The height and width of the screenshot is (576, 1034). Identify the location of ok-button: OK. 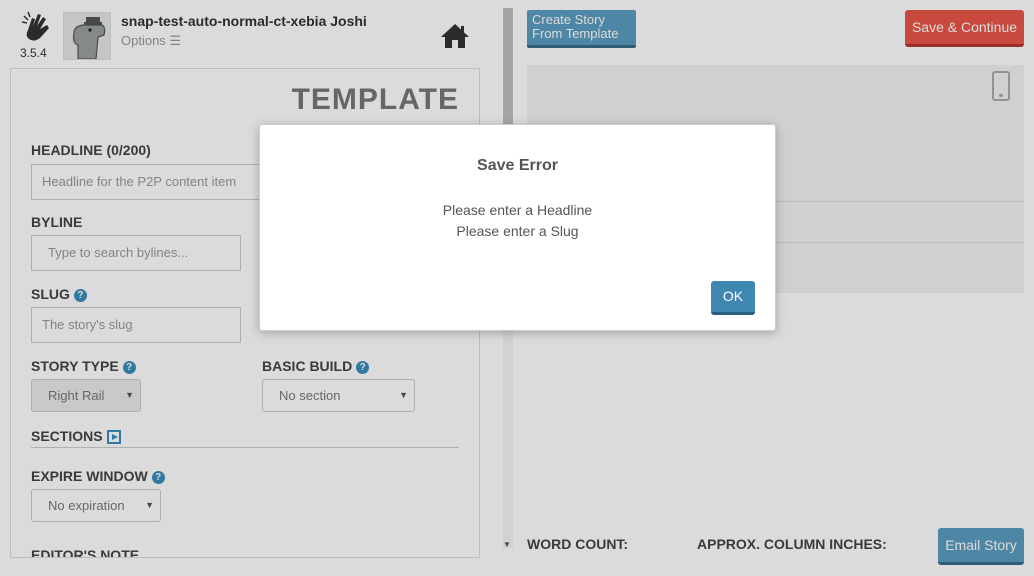
(733, 298).